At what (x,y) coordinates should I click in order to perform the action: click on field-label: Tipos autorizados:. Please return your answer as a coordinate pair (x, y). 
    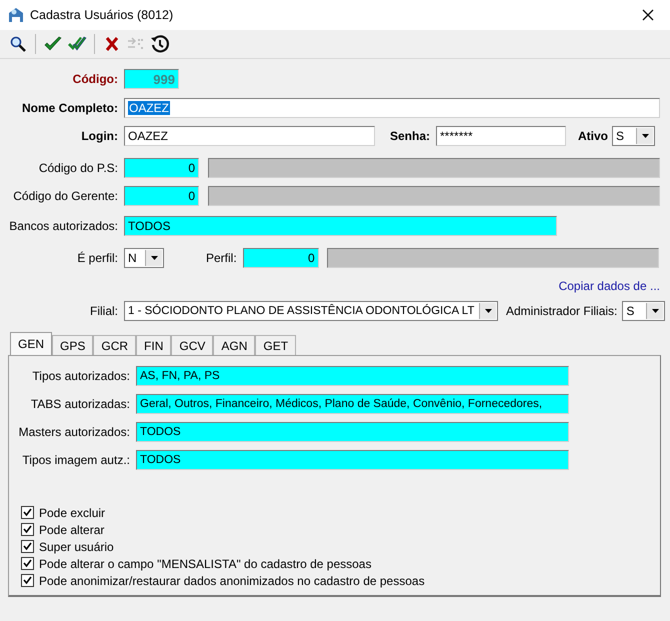
    Looking at the image, I should click on (80, 376).